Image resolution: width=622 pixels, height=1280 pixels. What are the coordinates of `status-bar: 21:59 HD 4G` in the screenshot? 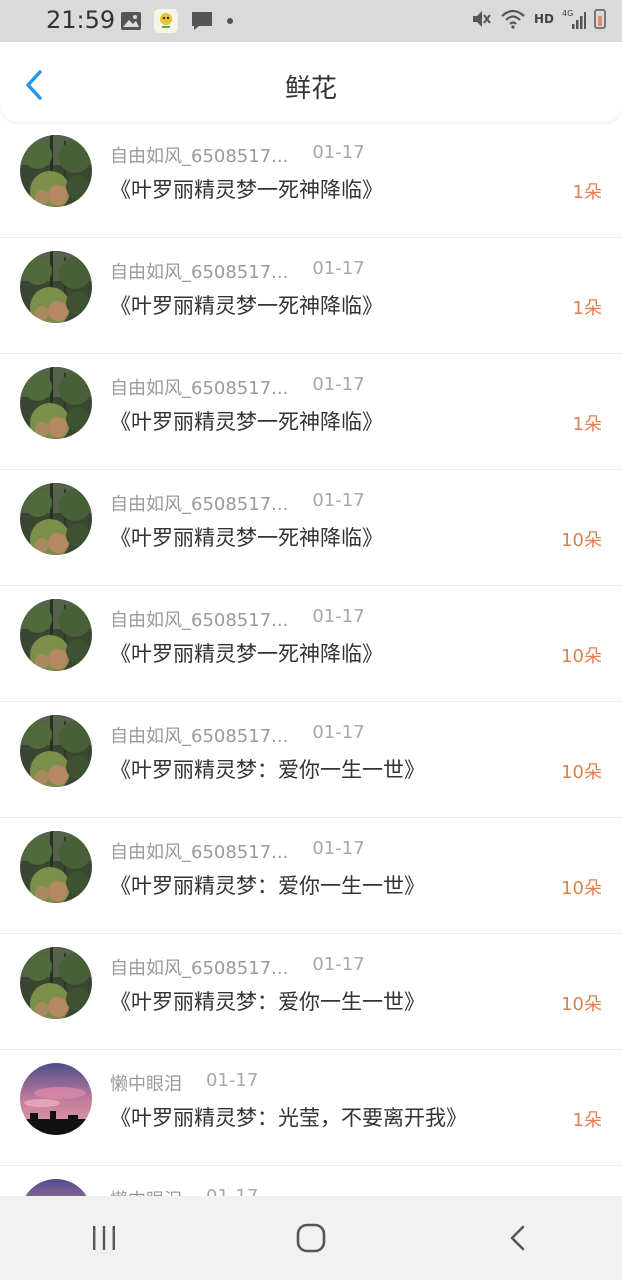 It's located at (311, 21).